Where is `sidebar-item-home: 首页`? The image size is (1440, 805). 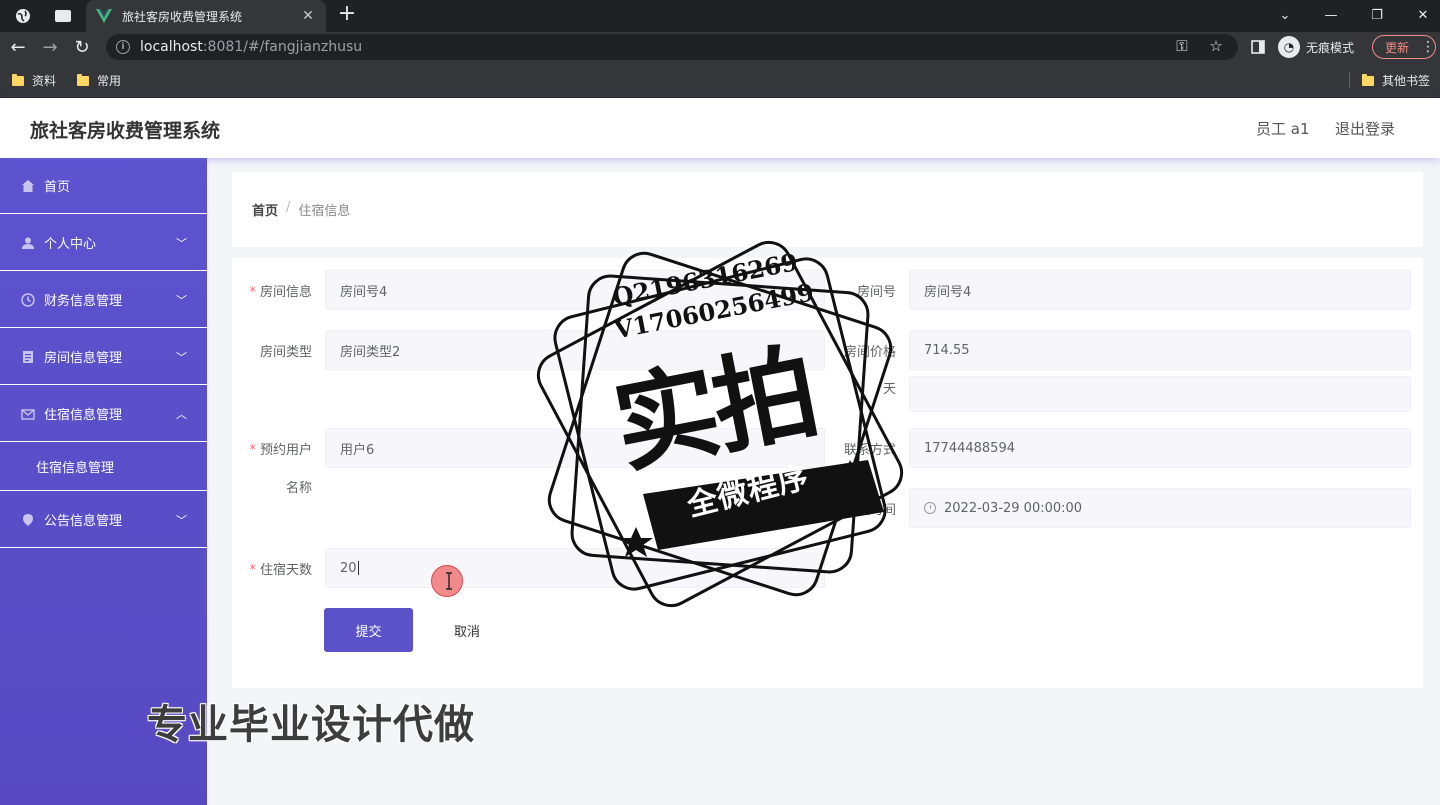 sidebar-item-home: 首页 is located at coordinates (103, 186).